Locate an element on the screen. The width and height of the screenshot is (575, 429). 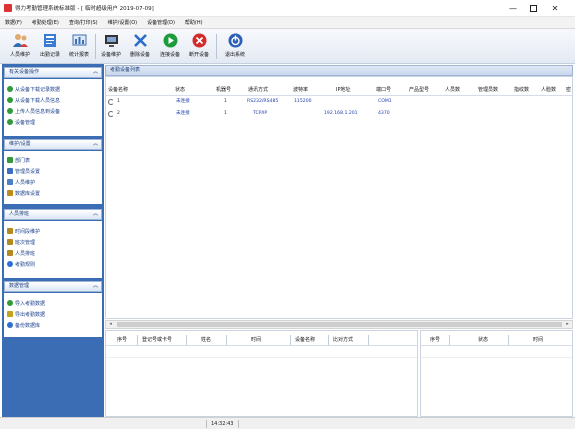
sidebar-item-upload-people: 上传人员信息到设备 is located at coordinates (33, 111).